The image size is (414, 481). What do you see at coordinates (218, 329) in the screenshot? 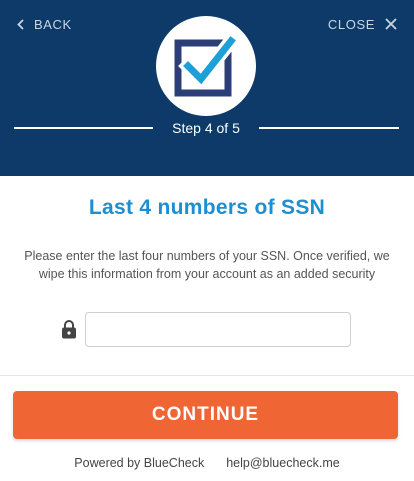
I see `ssn-input` at bounding box center [218, 329].